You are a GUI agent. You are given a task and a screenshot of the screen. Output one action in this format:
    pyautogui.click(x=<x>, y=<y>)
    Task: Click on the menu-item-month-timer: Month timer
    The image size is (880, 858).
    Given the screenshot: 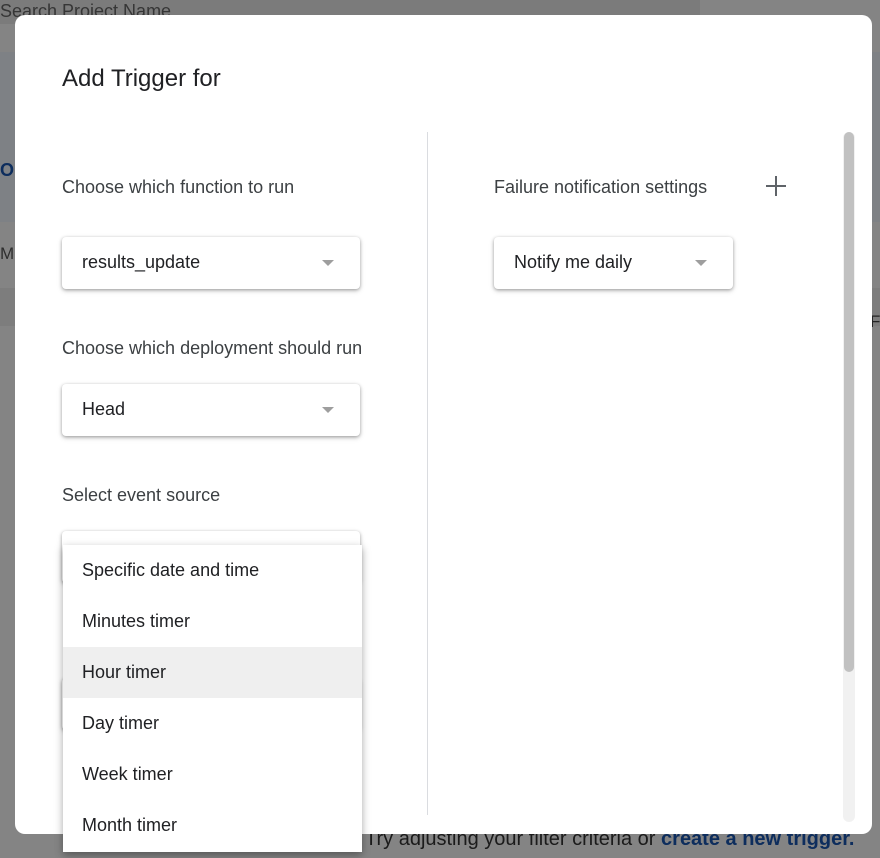 What is the action you would take?
    pyautogui.click(x=212, y=825)
    